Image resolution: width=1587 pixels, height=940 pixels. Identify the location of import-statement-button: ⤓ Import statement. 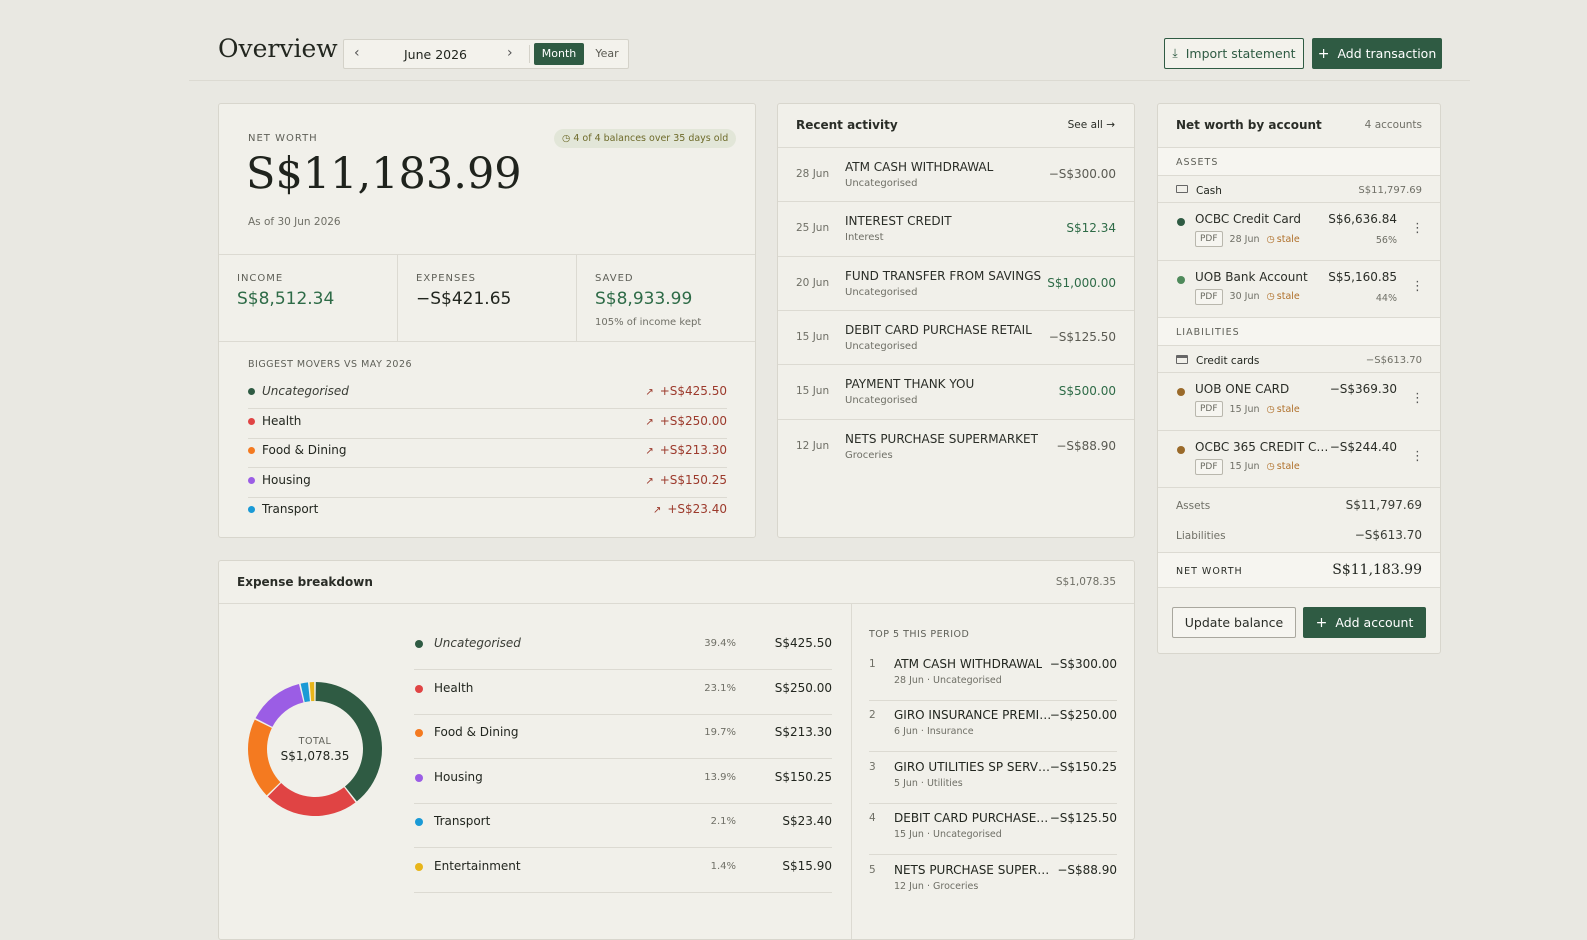
(1234, 53).